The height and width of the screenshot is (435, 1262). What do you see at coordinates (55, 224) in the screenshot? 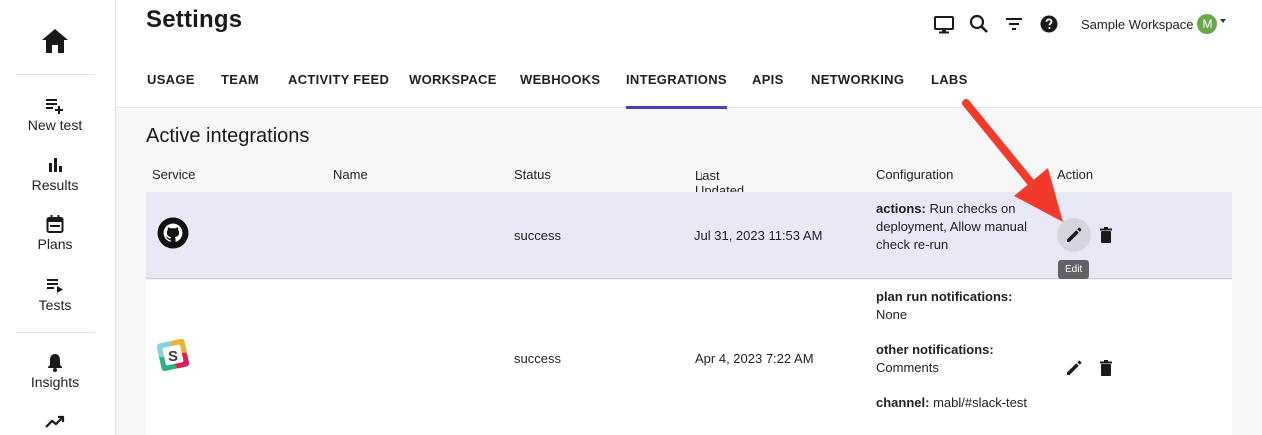
I see `calendar-icon` at bounding box center [55, 224].